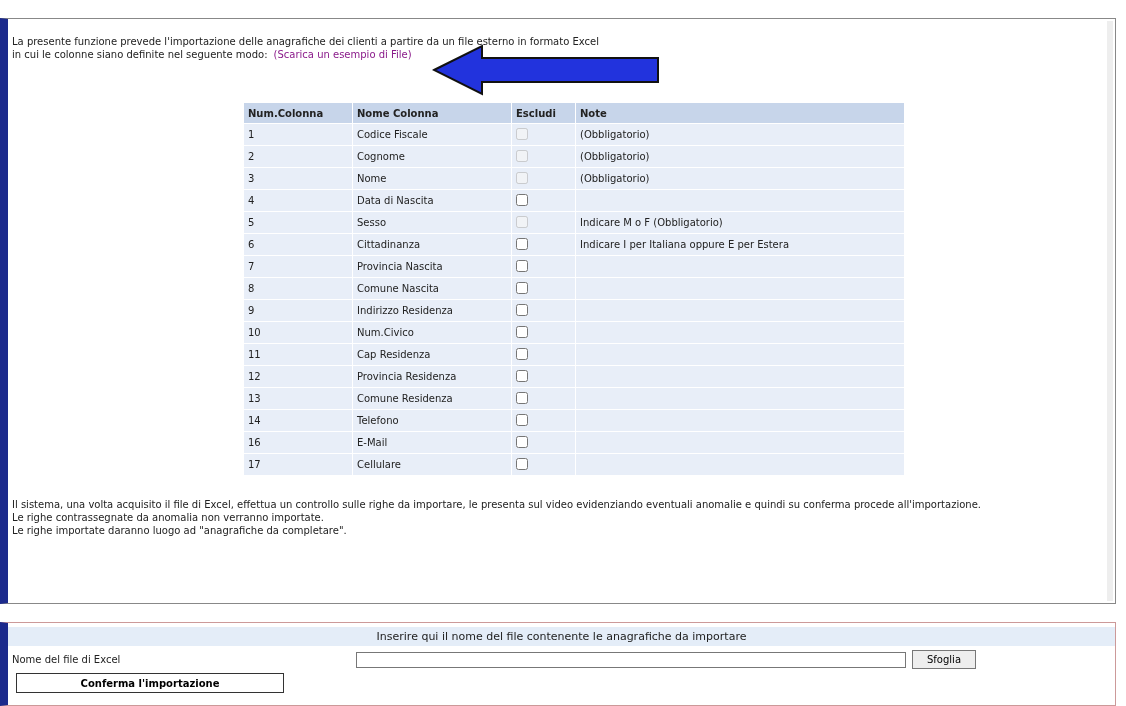 The width and height of the screenshot is (1126, 706). Describe the element at coordinates (298, 332) in the screenshot. I see `table-cell: 10` at that location.